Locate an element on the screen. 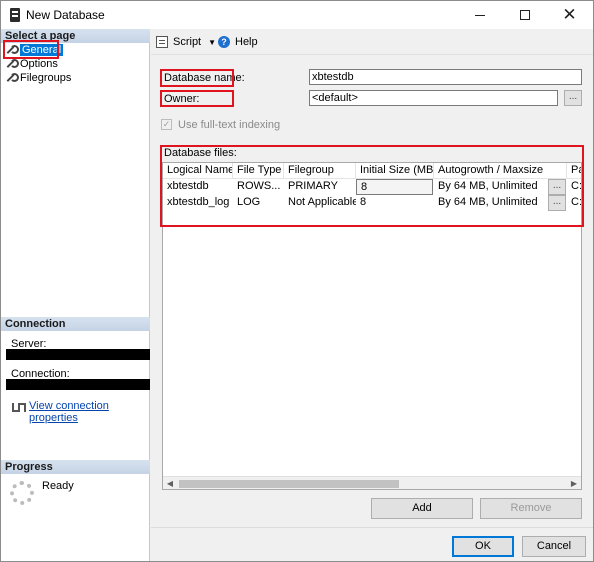 Image resolution: width=594 pixels, height=562 pixels. script-label: Script is located at coordinates (187, 42).